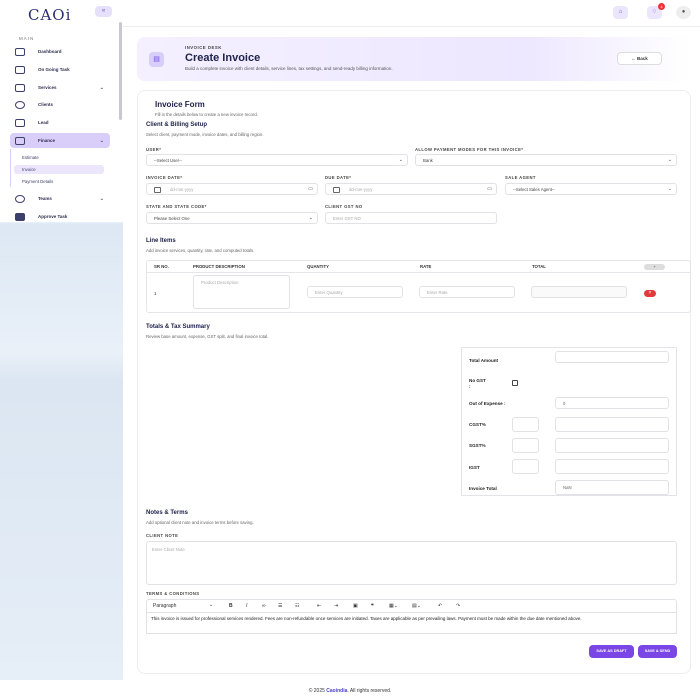 The image size is (700, 700). I want to click on sgst-amount-field, so click(612, 445).